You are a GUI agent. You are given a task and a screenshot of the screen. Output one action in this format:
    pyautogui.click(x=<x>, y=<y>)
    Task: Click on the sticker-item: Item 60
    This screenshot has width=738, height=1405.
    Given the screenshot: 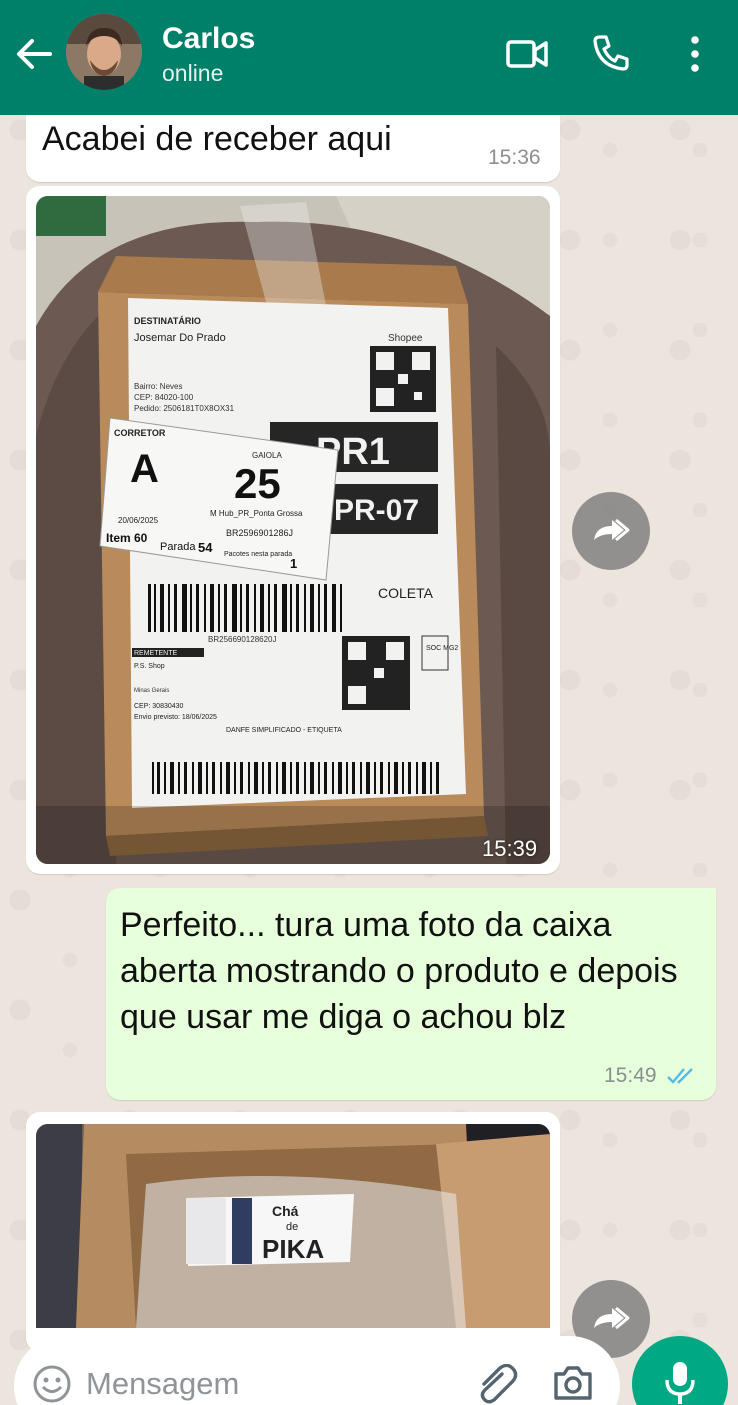 What is the action you would take?
    pyautogui.click(x=127, y=538)
    